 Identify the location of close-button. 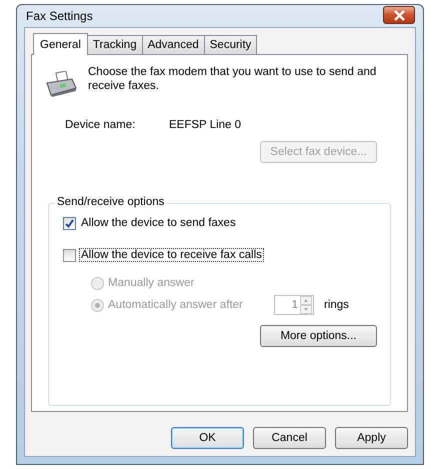
(399, 15).